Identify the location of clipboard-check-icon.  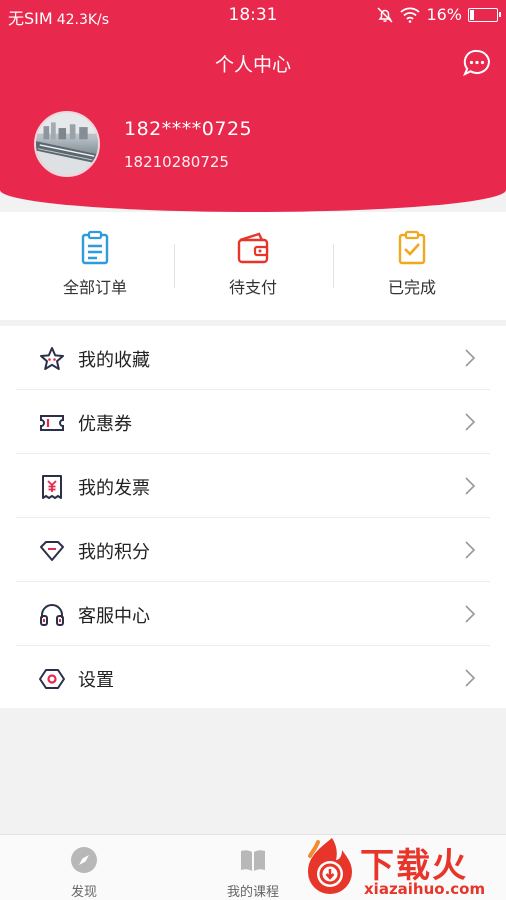
(412, 247).